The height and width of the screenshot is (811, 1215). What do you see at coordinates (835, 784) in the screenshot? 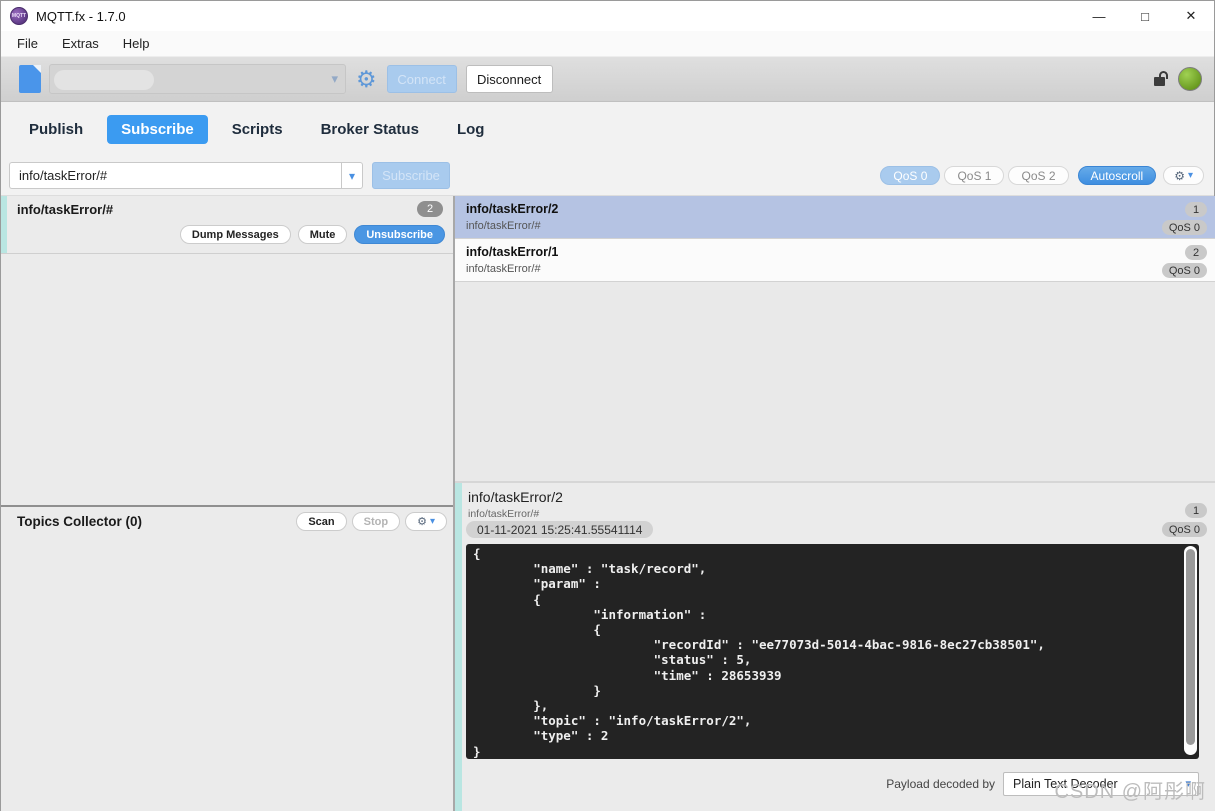
I see `decoder-bar: Payload decoded by Plain Text Decoder ▾` at bounding box center [835, 784].